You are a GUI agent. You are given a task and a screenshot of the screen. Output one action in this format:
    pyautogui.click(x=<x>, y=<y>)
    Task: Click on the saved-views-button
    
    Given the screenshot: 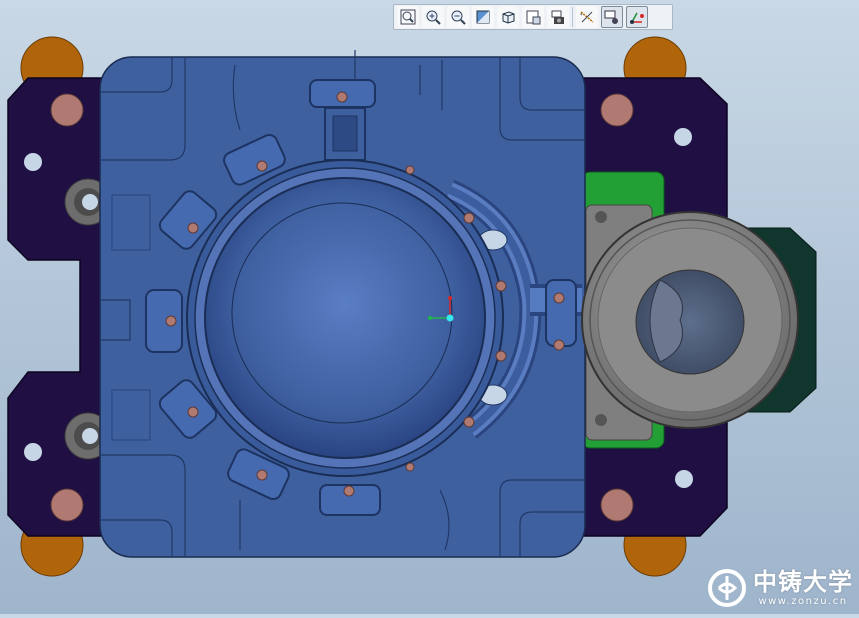 What is the action you would take?
    pyautogui.click(x=533, y=17)
    